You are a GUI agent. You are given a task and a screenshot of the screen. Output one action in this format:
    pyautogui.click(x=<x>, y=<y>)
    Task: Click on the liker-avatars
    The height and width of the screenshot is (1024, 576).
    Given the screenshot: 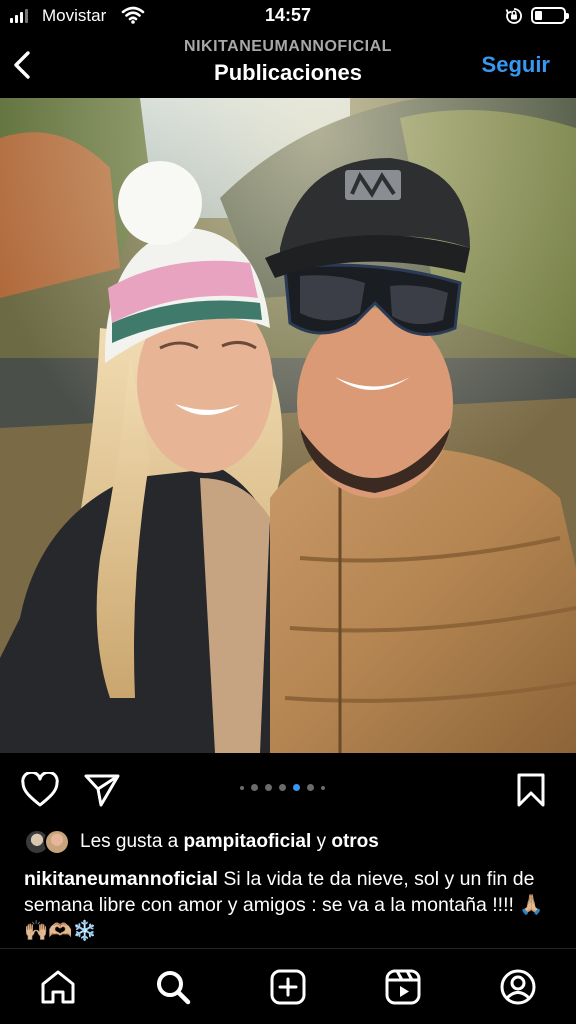 What is the action you would take?
    pyautogui.click(x=52, y=842)
    